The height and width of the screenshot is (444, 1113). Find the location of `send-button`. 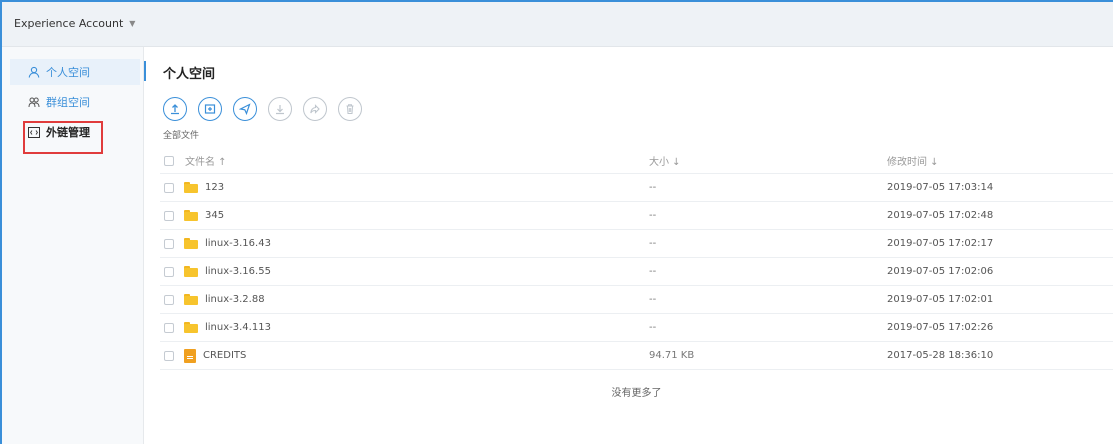

send-button is located at coordinates (245, 109).